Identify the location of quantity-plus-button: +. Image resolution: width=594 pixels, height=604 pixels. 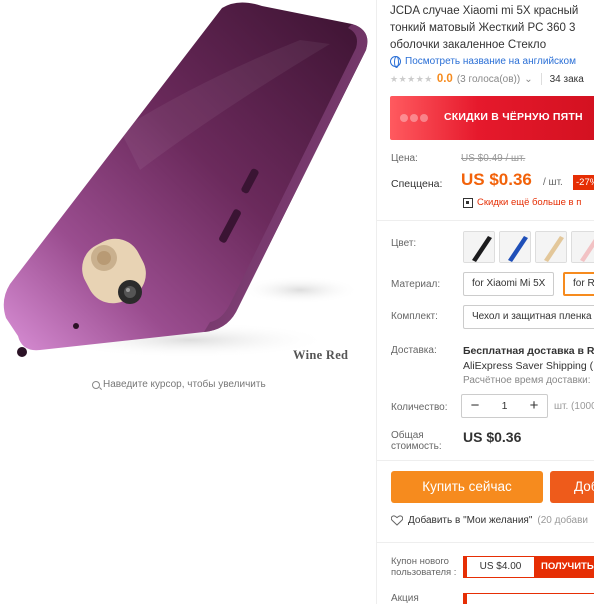
(534, 406).